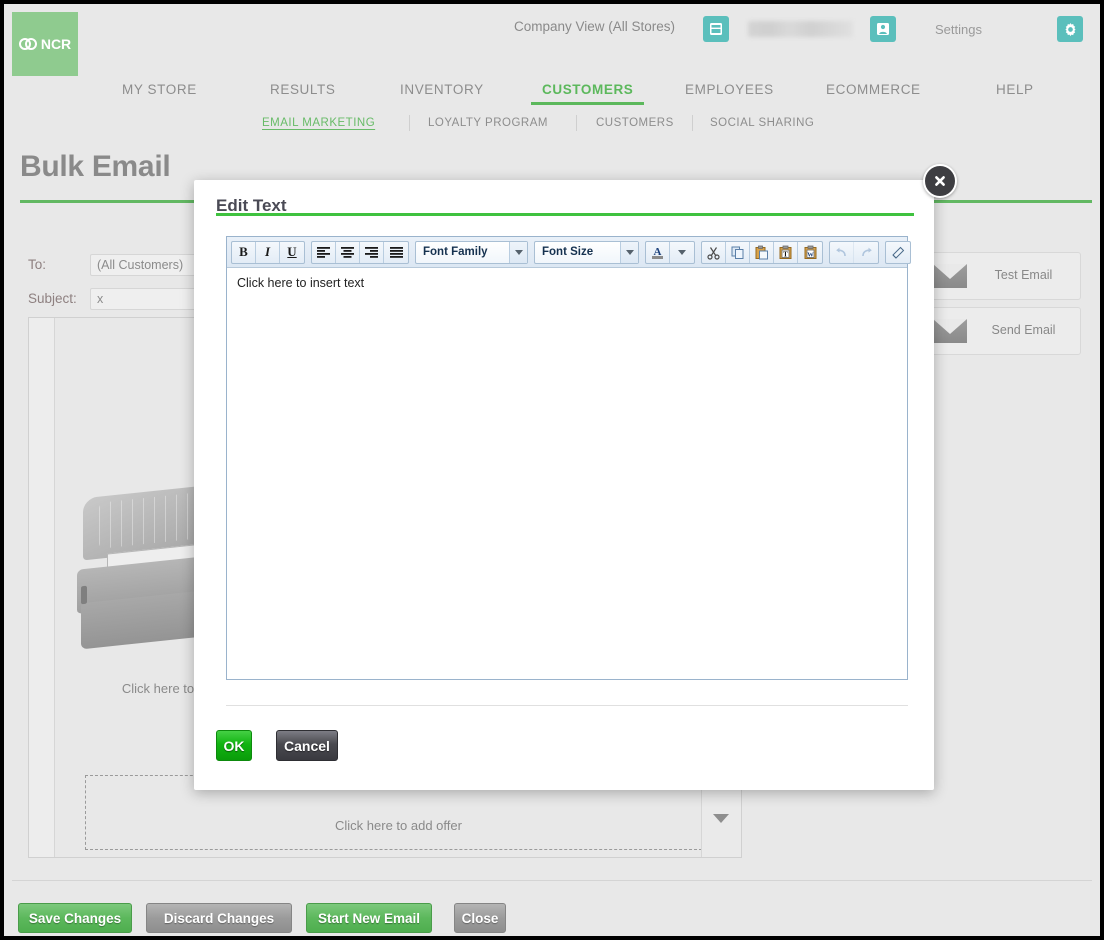  I want to click on svg-text: T, so click(785, 254).